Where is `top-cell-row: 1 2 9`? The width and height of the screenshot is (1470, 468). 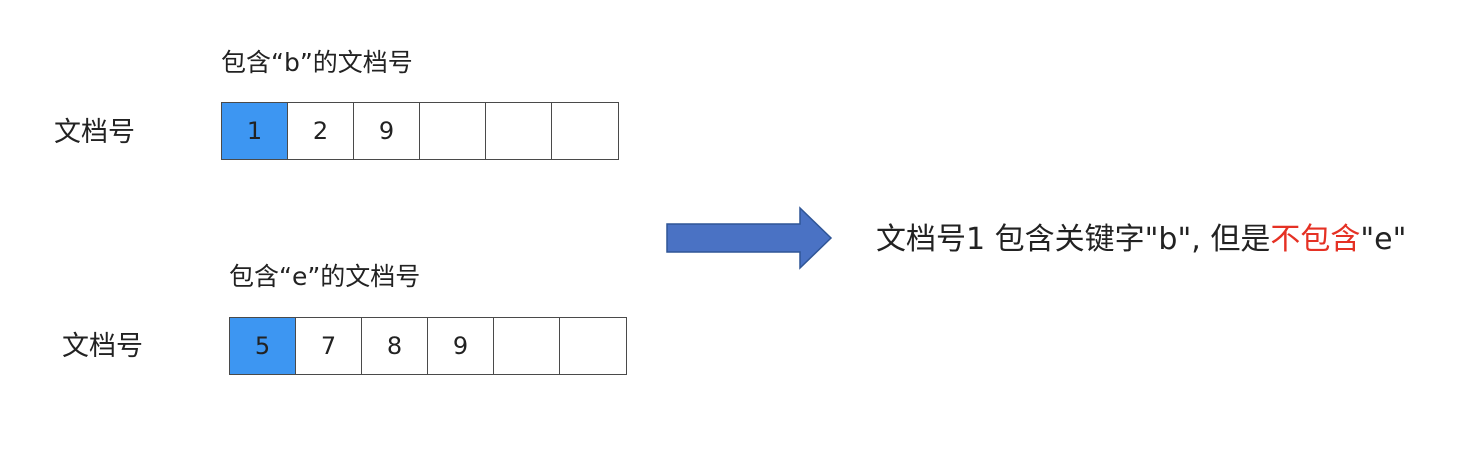
top-cell-row: 1 2 9 is located at coordinates (420, 131).